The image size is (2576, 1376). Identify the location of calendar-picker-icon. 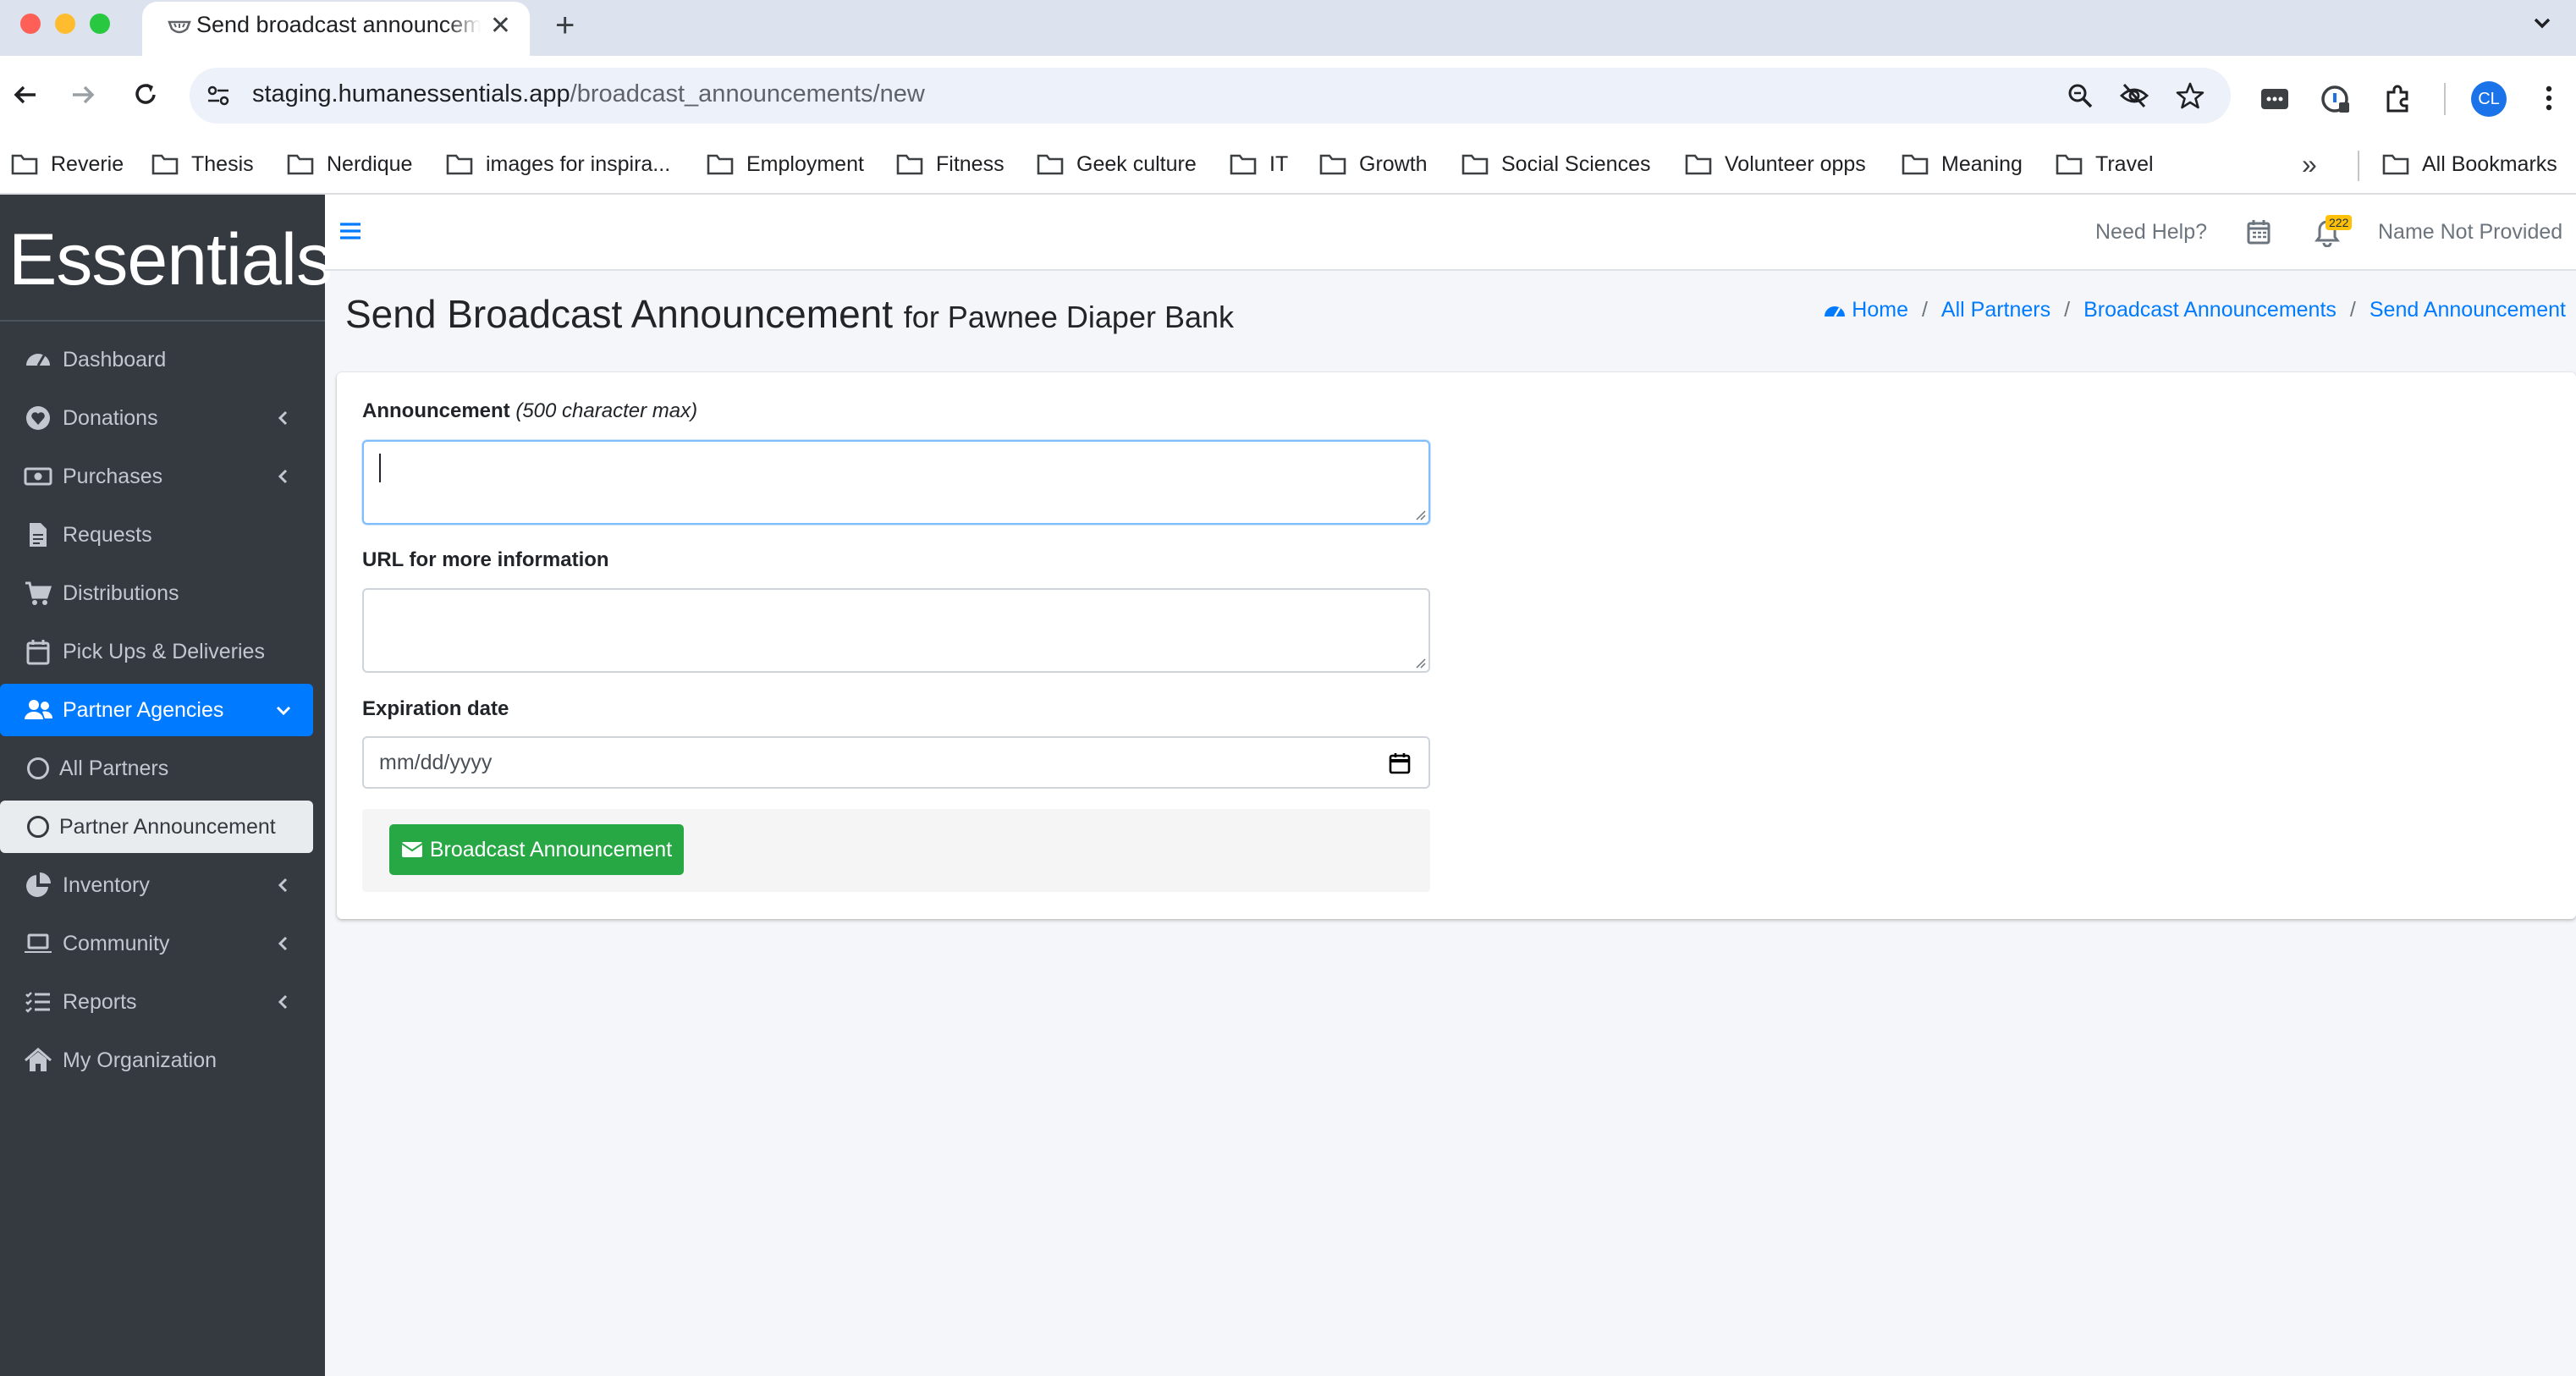
(1400, 763).